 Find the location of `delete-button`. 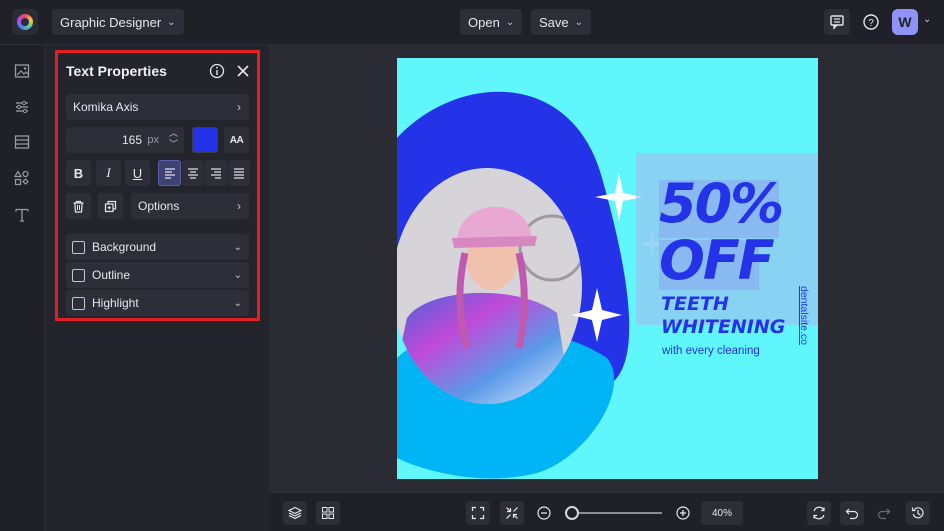

delete-button is located at coordinates (78, 206).